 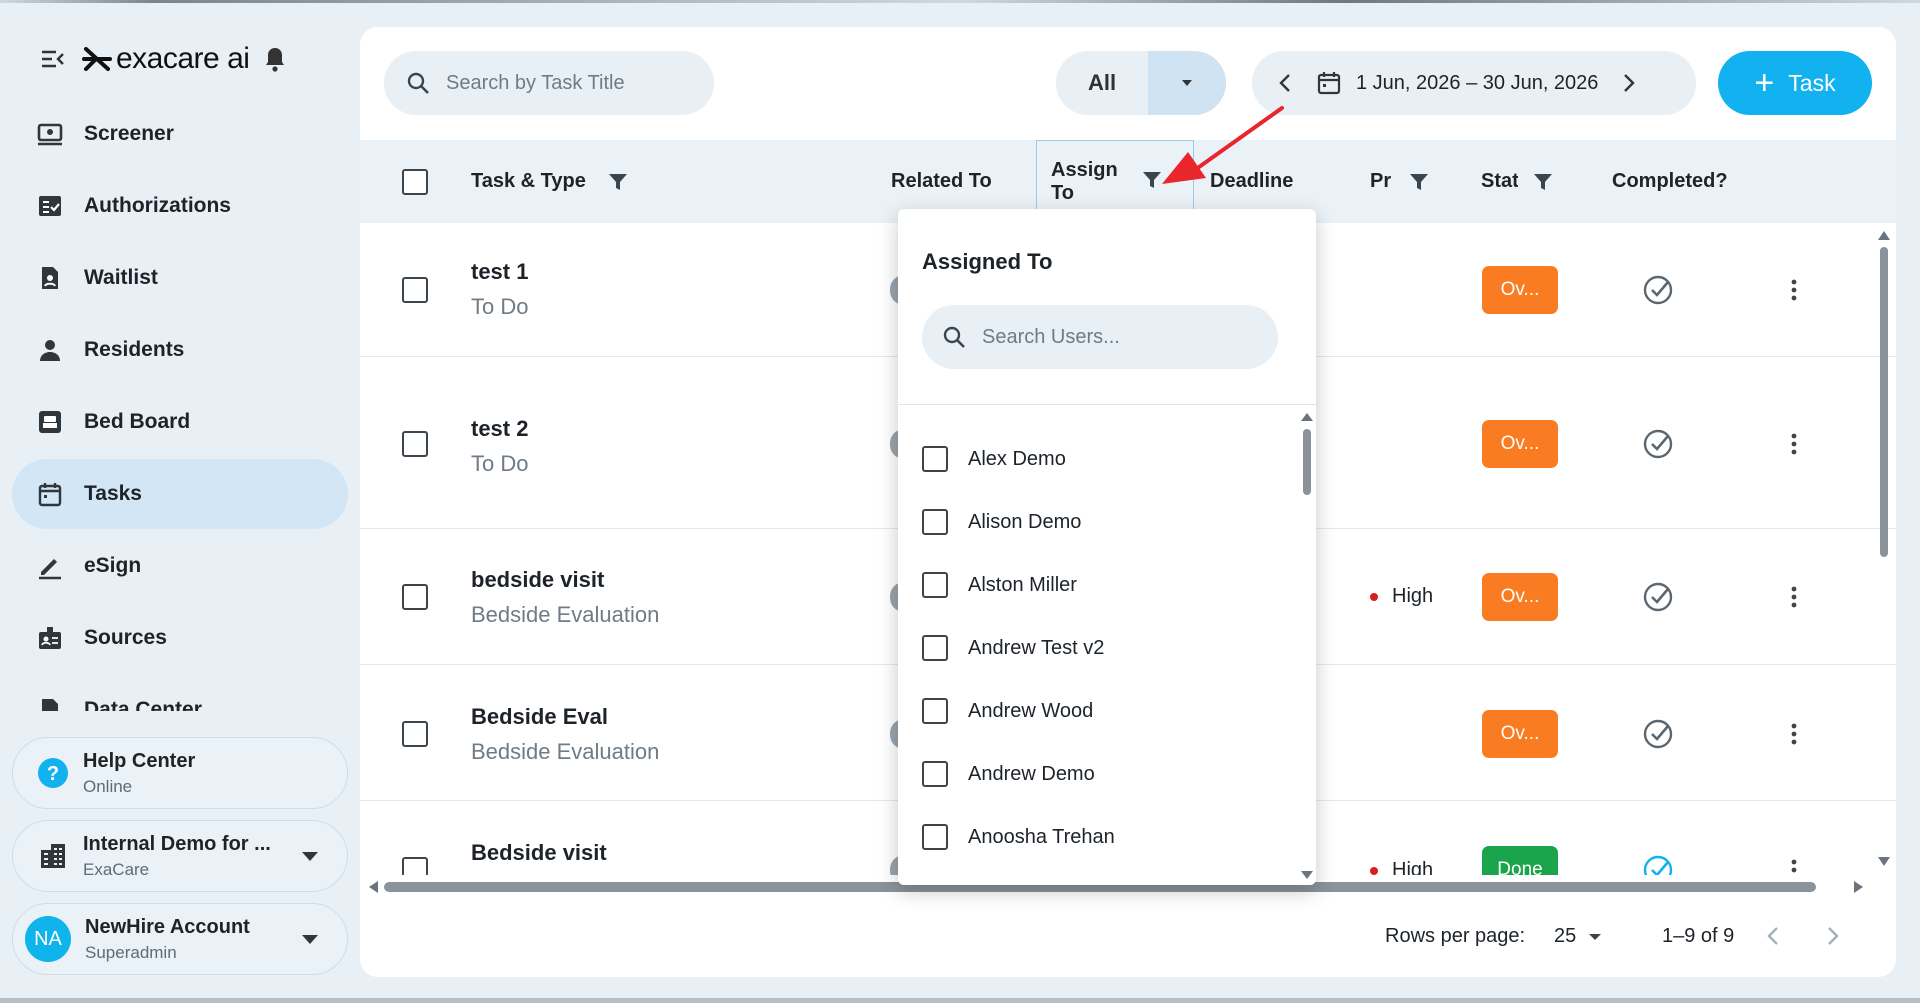 I want to click on brand-name: exacare ai, so click(x=183, y=58).